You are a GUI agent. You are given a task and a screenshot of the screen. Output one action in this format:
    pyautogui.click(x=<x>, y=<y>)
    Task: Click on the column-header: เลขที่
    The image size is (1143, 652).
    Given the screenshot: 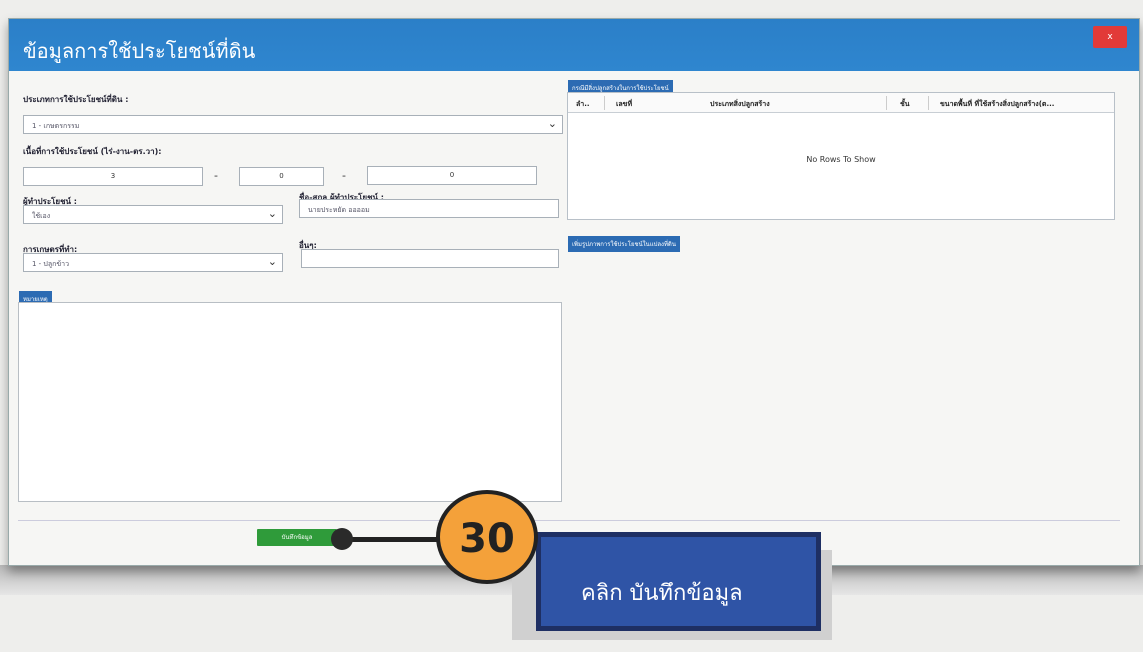 What is the action you would take?
    pyautogui.click(x=624, y=104)
    